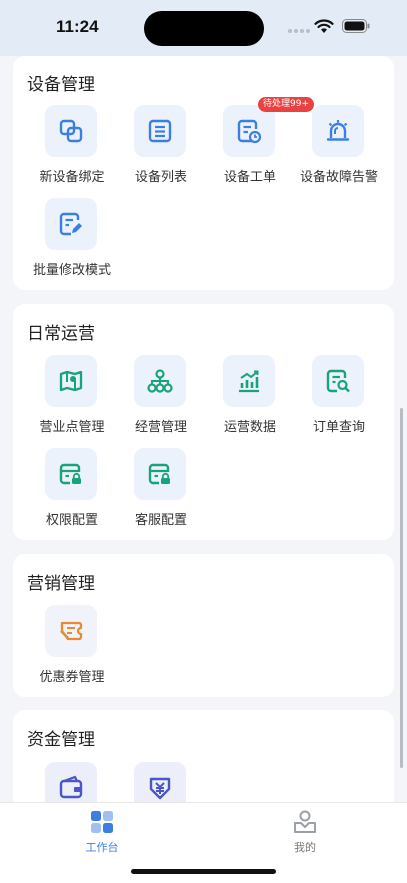 The height and width of the screenshot is (883, 407). I want to click on tab-profile: 我的, so click(305, 832).